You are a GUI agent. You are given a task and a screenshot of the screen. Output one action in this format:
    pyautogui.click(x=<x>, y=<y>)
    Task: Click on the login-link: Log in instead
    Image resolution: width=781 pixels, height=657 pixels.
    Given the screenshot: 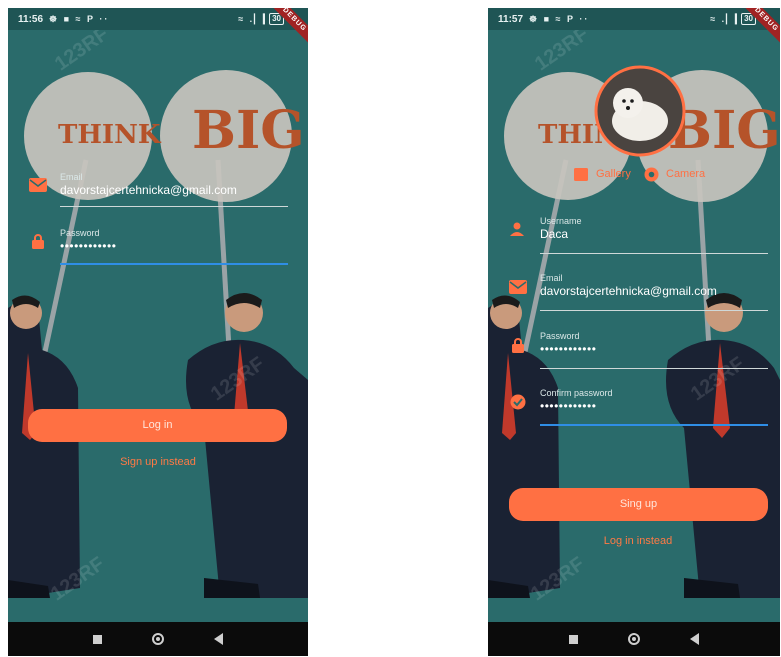 What is the action you would take?
    pyautogui.click(x=638, y=541)
    